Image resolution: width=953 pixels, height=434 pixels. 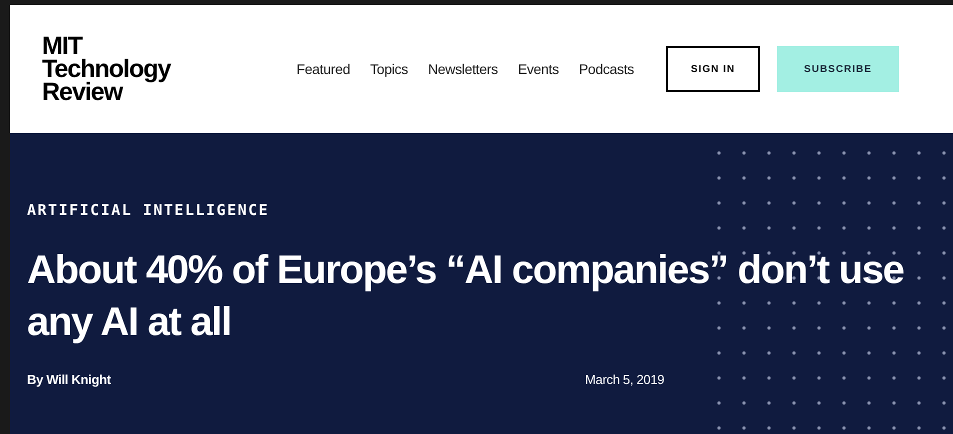 I want to click on nav-link: Newsletters, so click(x=463, y=69).